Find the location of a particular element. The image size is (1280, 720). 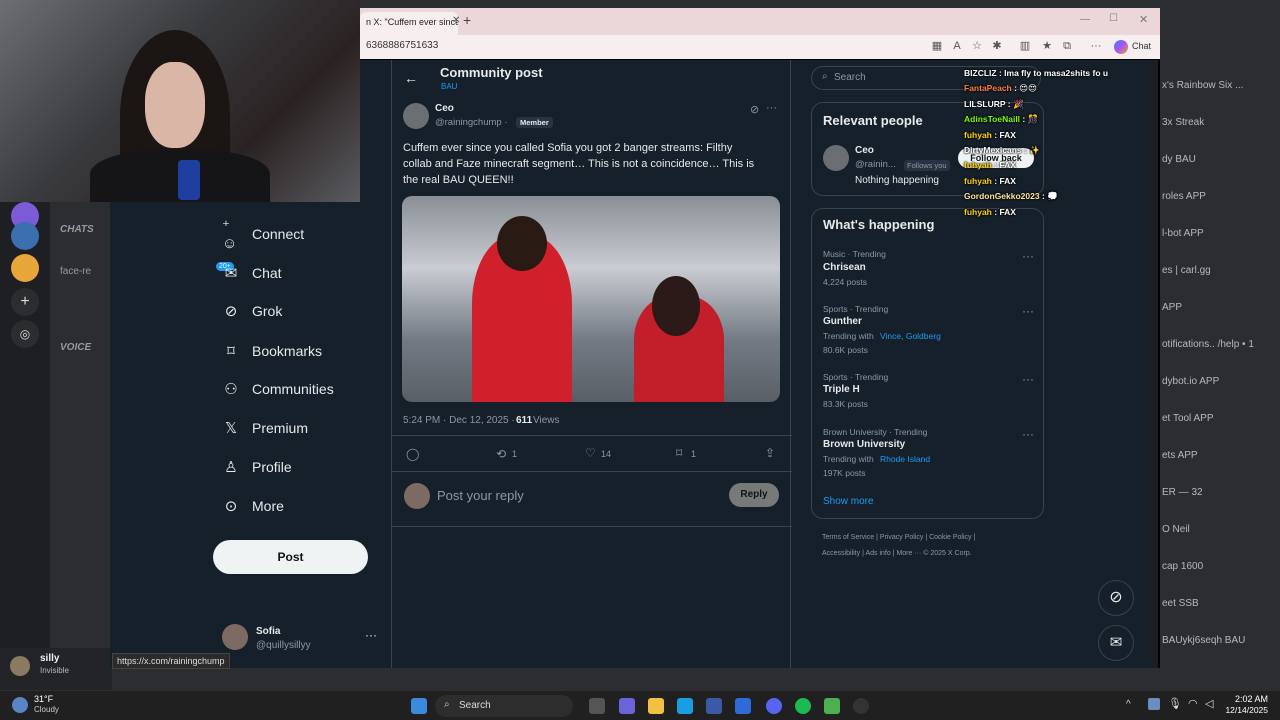

channel-item: face-re is located at coordinates (75, 271).